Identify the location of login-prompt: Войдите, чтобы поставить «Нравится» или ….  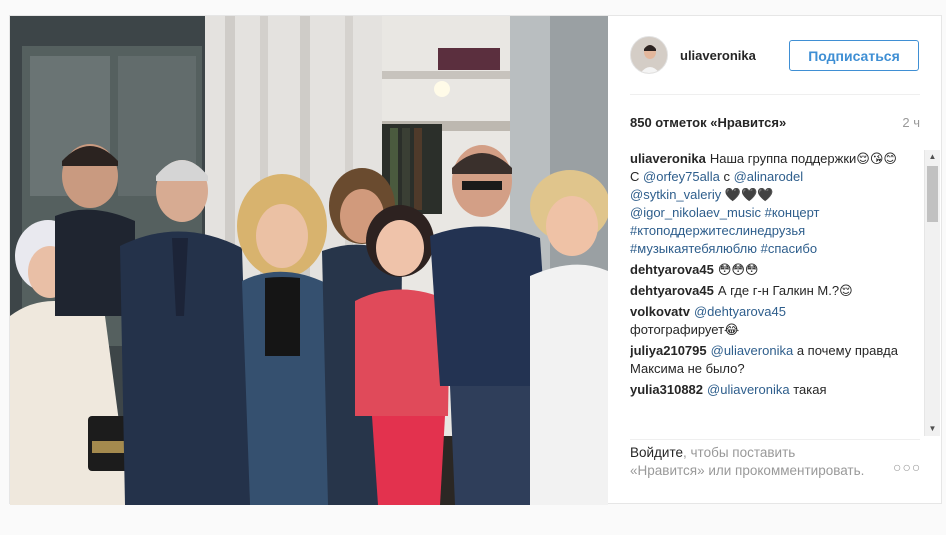
(750, 462).